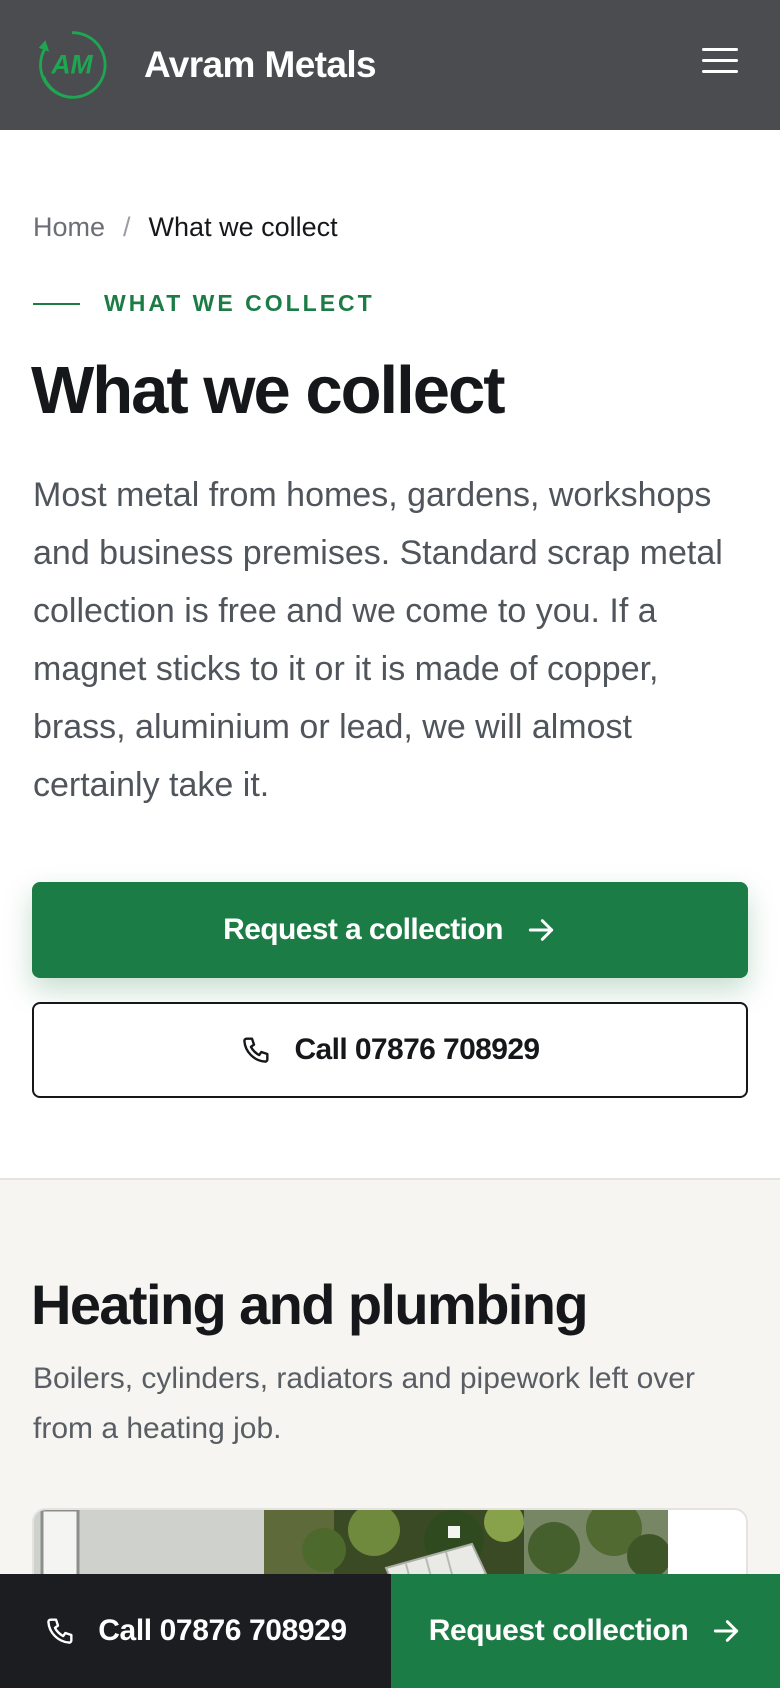  What do you see at coordinates (310, 1304) in the screenshot?
I see `section-title: Heating and plumbing` at bounding box center [310, 1304].